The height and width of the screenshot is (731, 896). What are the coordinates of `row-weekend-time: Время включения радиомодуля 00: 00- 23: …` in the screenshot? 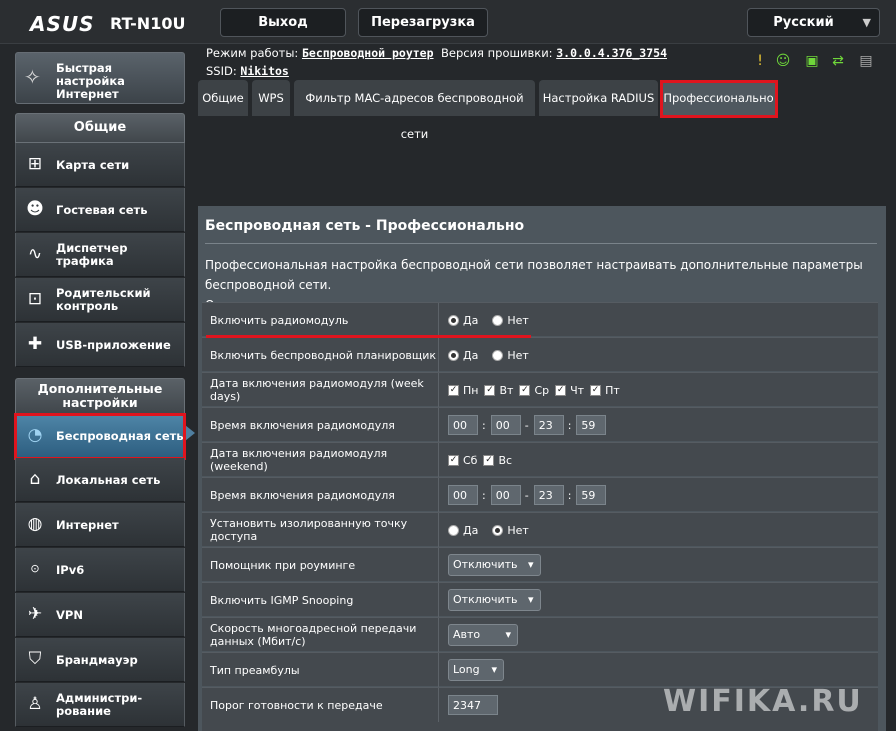 It's located at (540, 494).